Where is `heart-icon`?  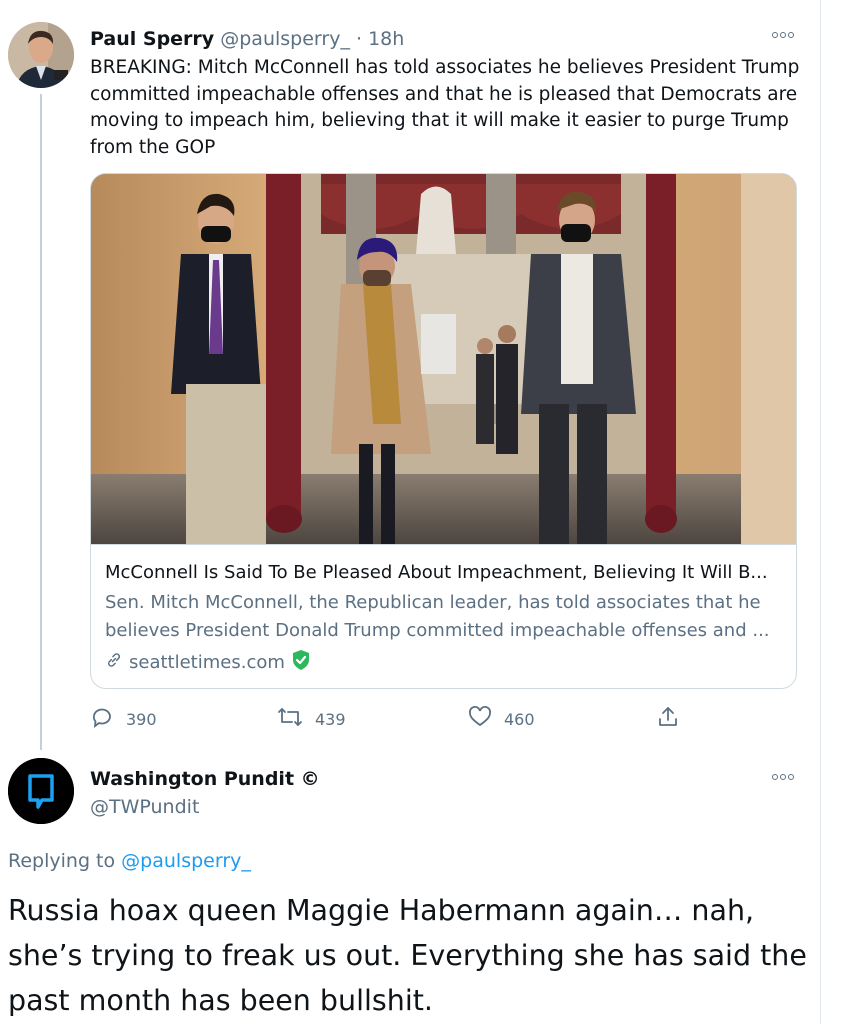
heart-icon is located at coordinates (480, 719).